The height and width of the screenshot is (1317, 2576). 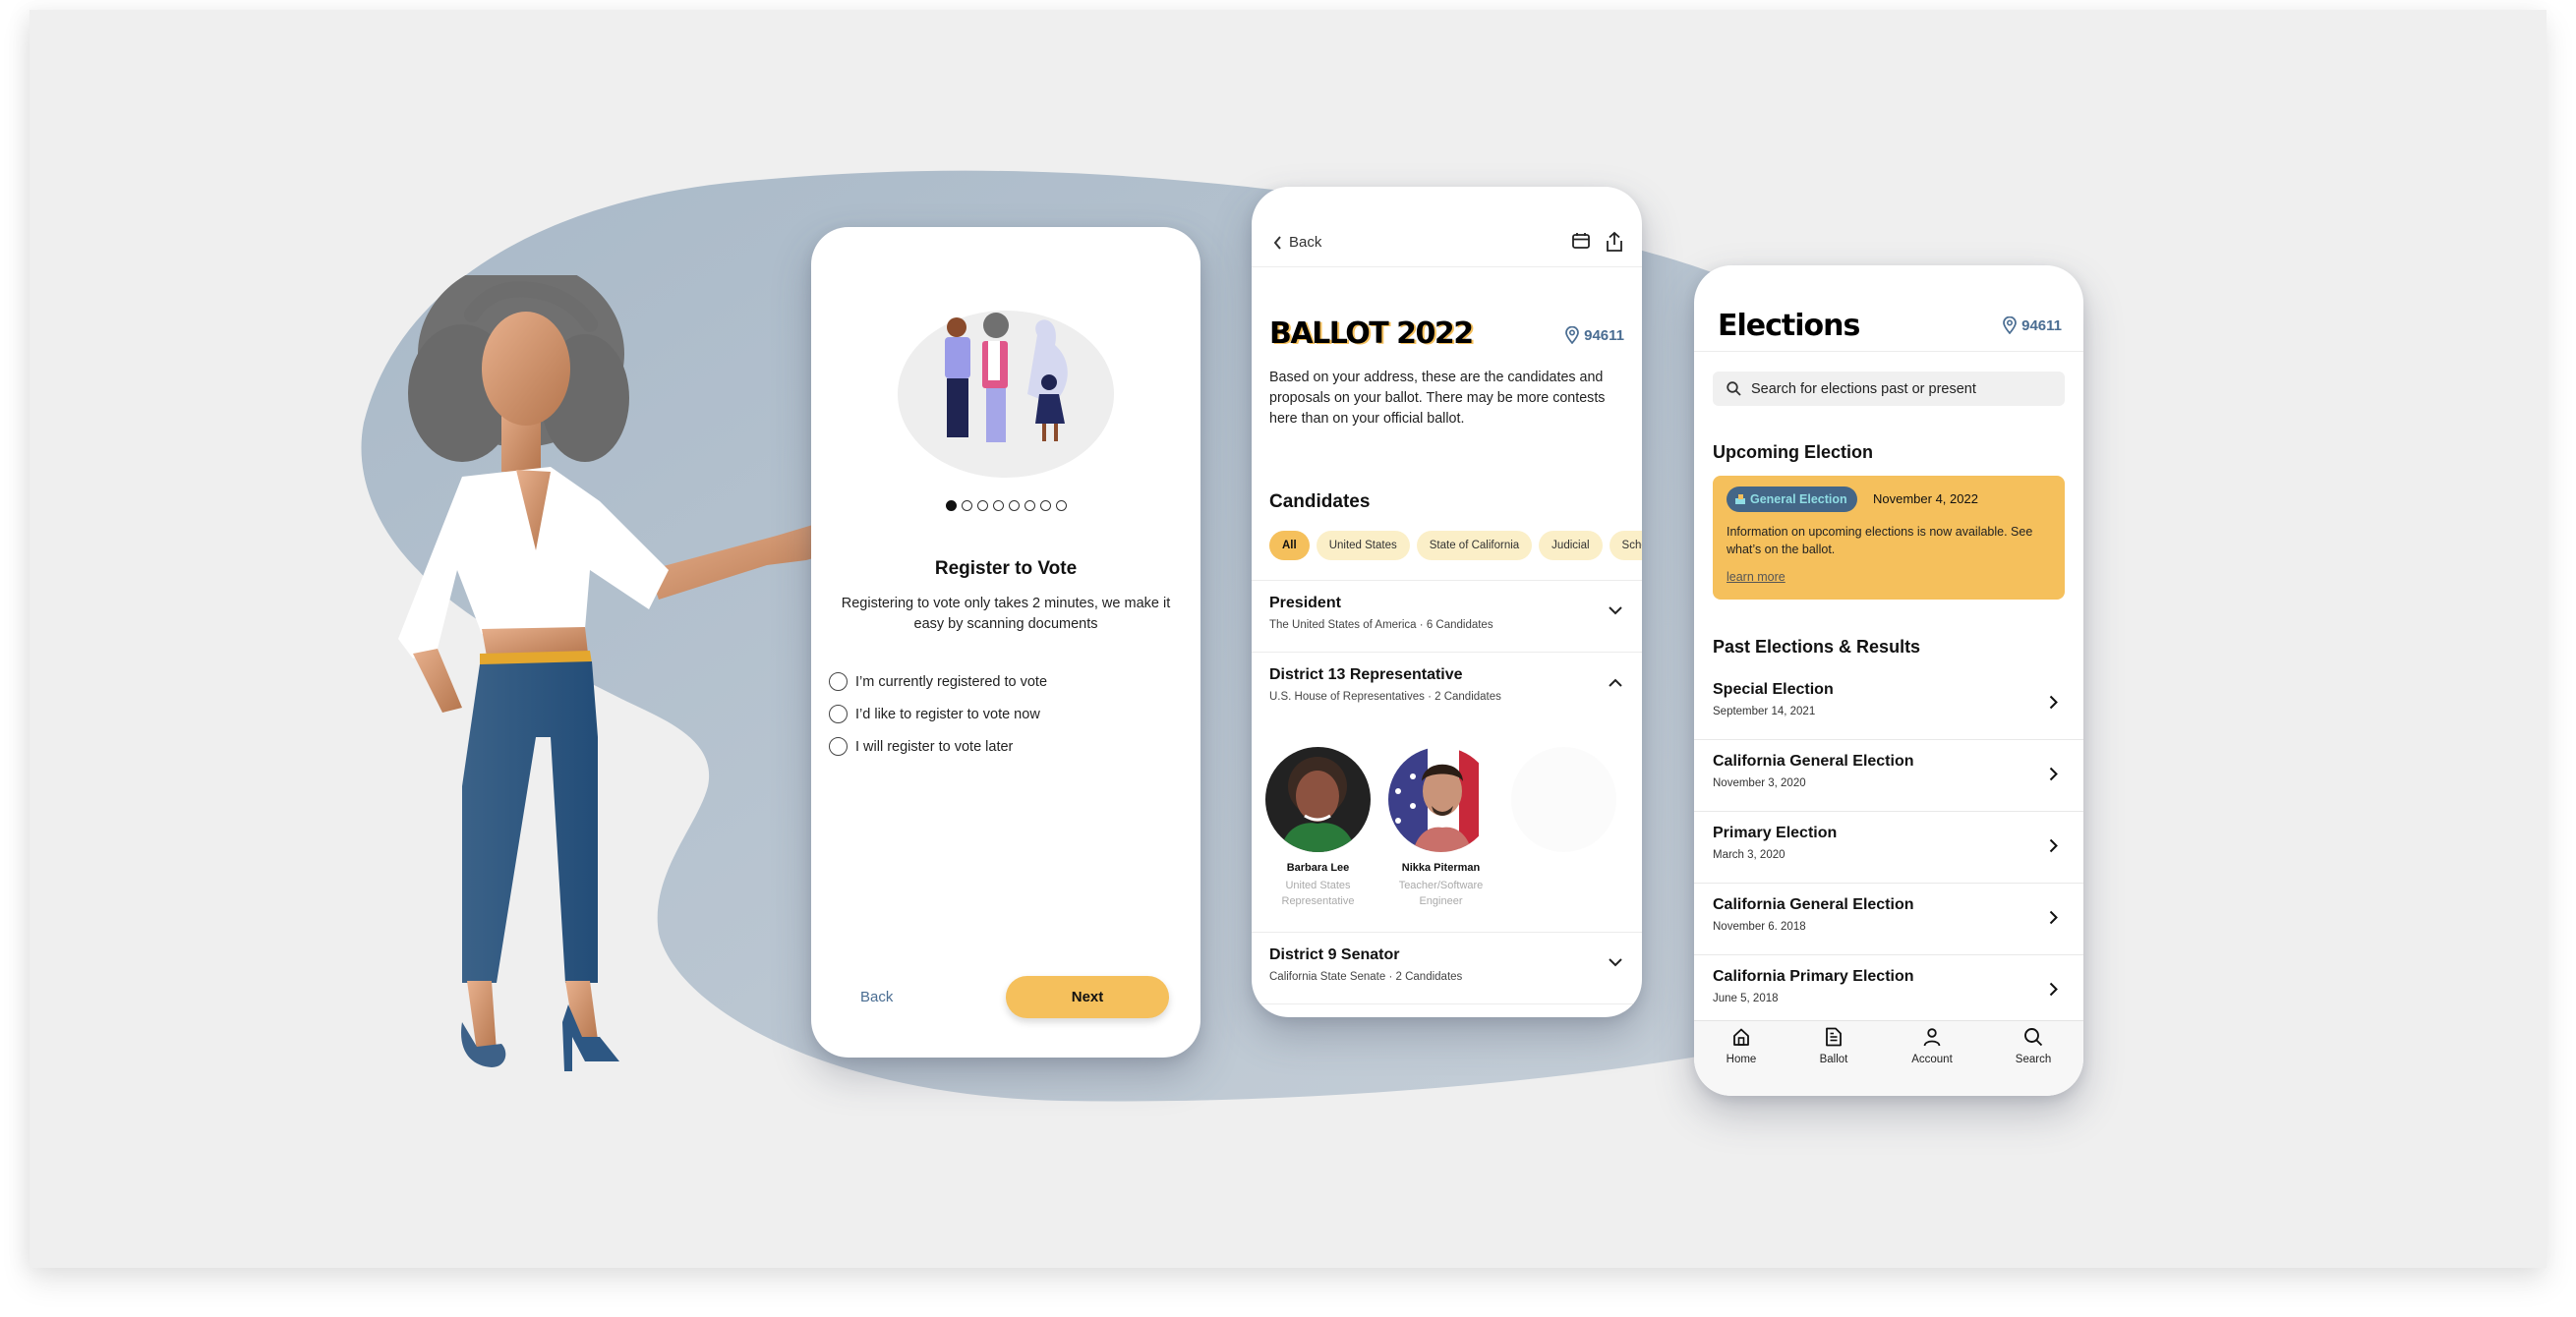 What do you see at coordinates (1759, 783) in the screenshot?
I see `election-date: November 3, 2020` at bounding box center [1759, 783].